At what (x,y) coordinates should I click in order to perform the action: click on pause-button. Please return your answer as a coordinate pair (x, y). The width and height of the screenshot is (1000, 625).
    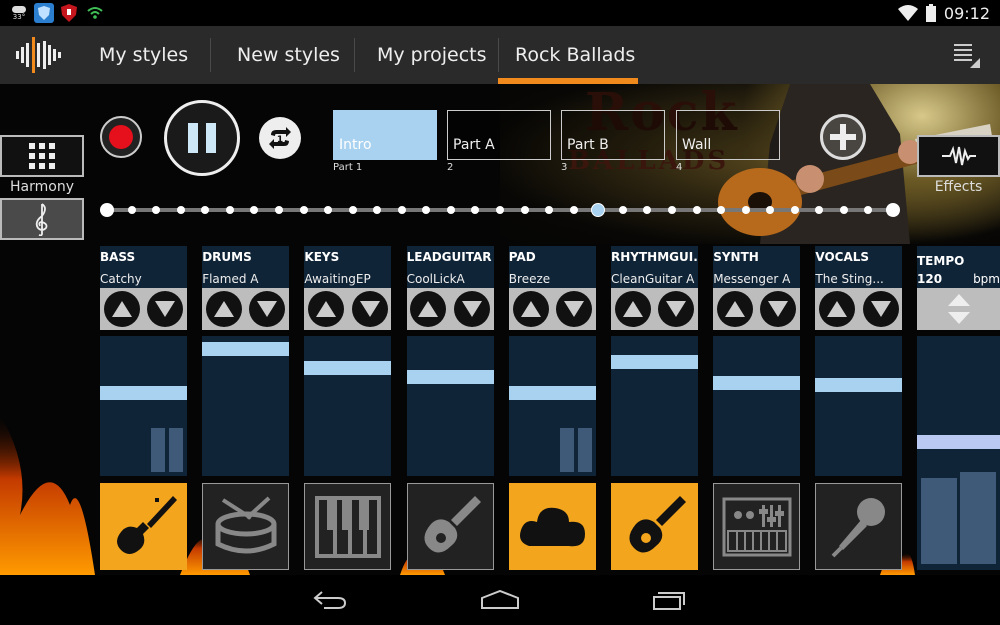
    Looking at the image, I should click on (202, 138).